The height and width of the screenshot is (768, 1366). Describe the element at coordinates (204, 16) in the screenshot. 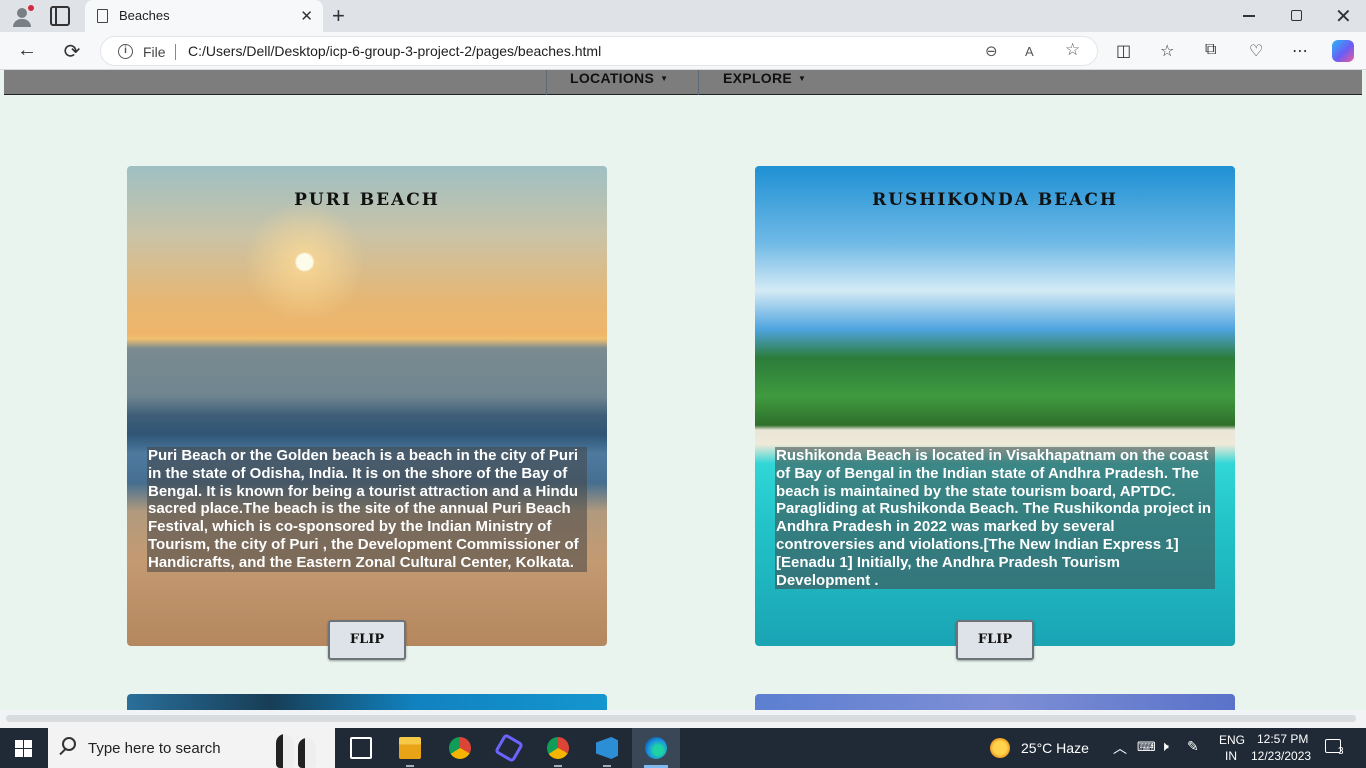

I see `active-browser-tab: Beaches ✕` at that location.